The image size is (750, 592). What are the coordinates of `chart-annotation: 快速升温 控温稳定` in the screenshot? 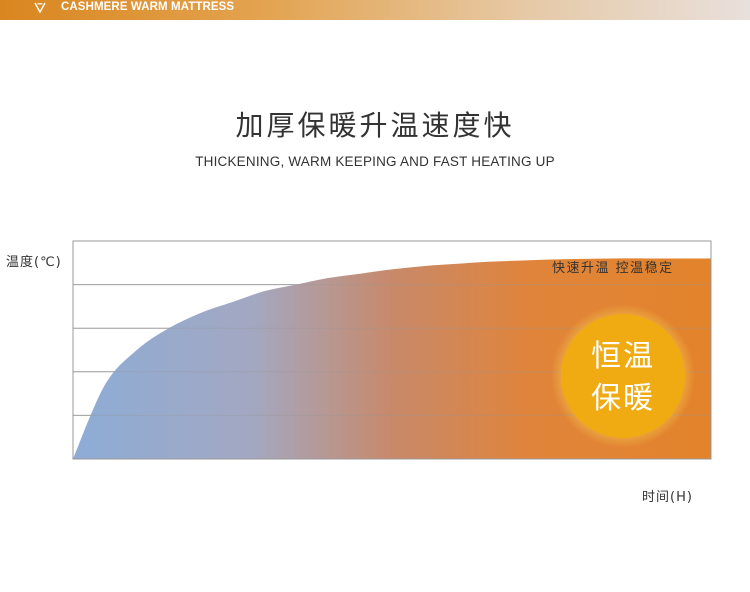 It's located at (613, 268).